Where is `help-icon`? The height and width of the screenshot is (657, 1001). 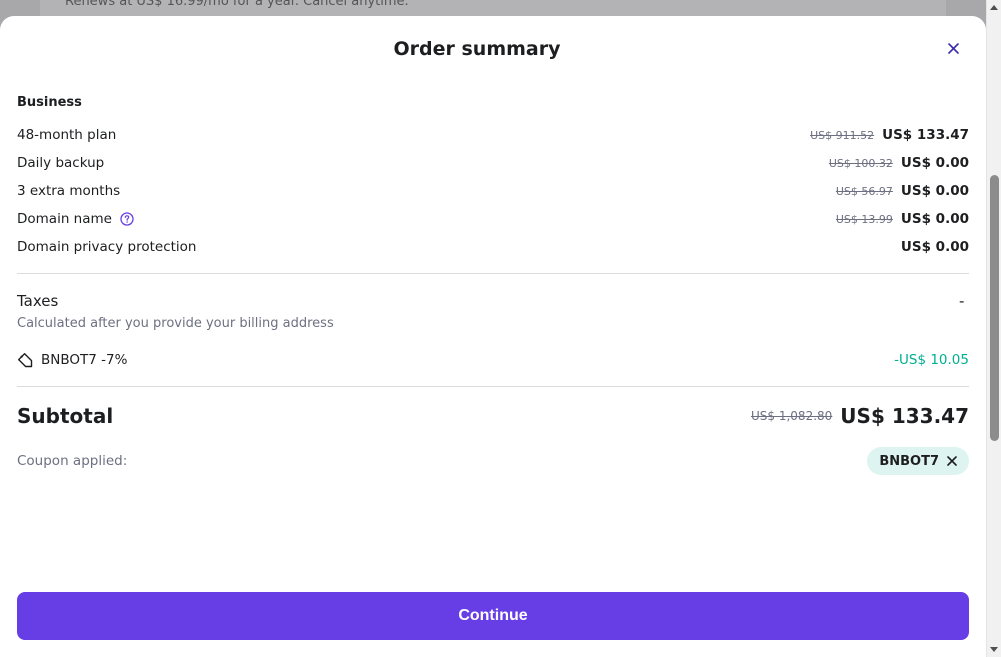 help-icon is located at coordinates (127, 219).